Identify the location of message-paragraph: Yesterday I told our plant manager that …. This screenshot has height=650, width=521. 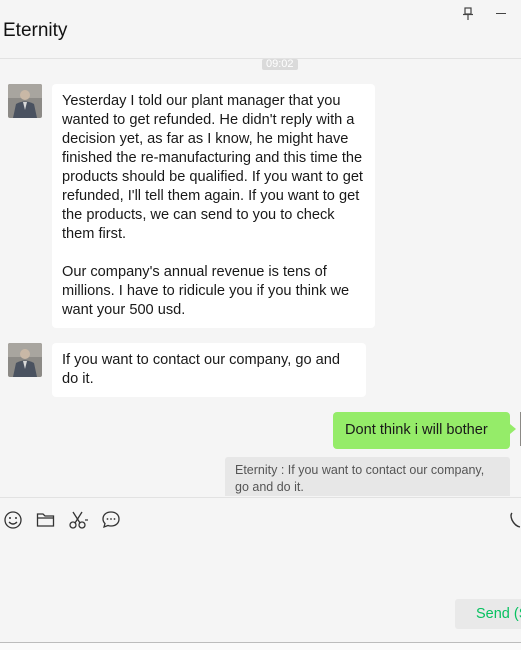
(212, 167).